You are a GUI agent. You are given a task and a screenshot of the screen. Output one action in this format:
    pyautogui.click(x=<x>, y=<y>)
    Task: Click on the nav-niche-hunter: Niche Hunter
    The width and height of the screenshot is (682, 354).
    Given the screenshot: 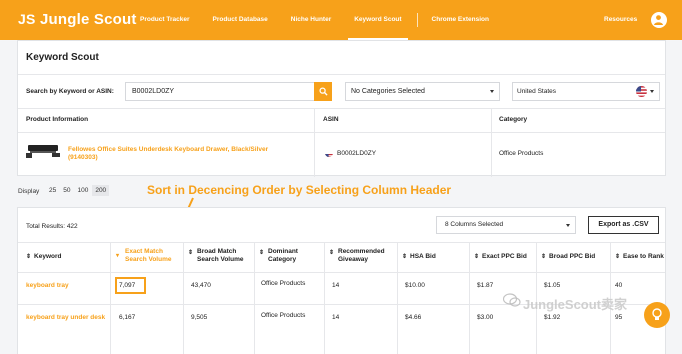 What is the action you would take?
    pyautogui.click(x=311, y=20)
    